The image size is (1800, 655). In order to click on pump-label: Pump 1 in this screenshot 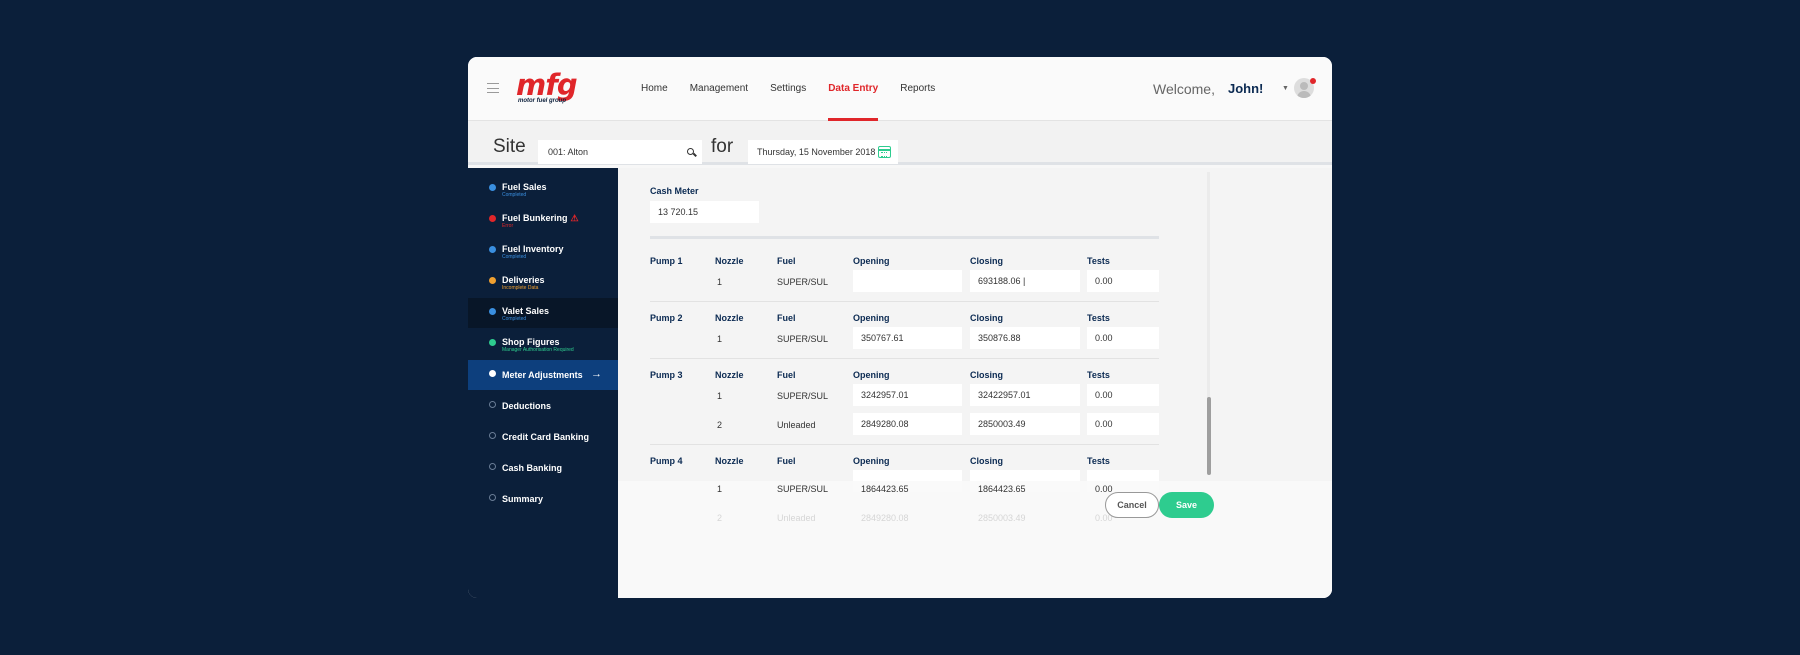, I will do `click(666, 261)`.